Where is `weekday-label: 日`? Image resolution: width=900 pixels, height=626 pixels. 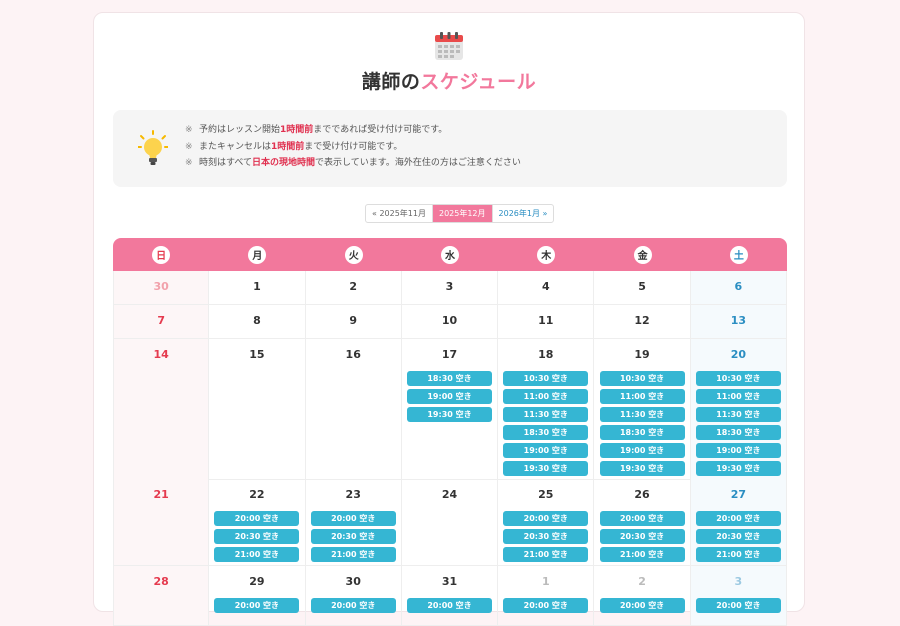
weekday-label: 日 is located at coordinates (161, 254).